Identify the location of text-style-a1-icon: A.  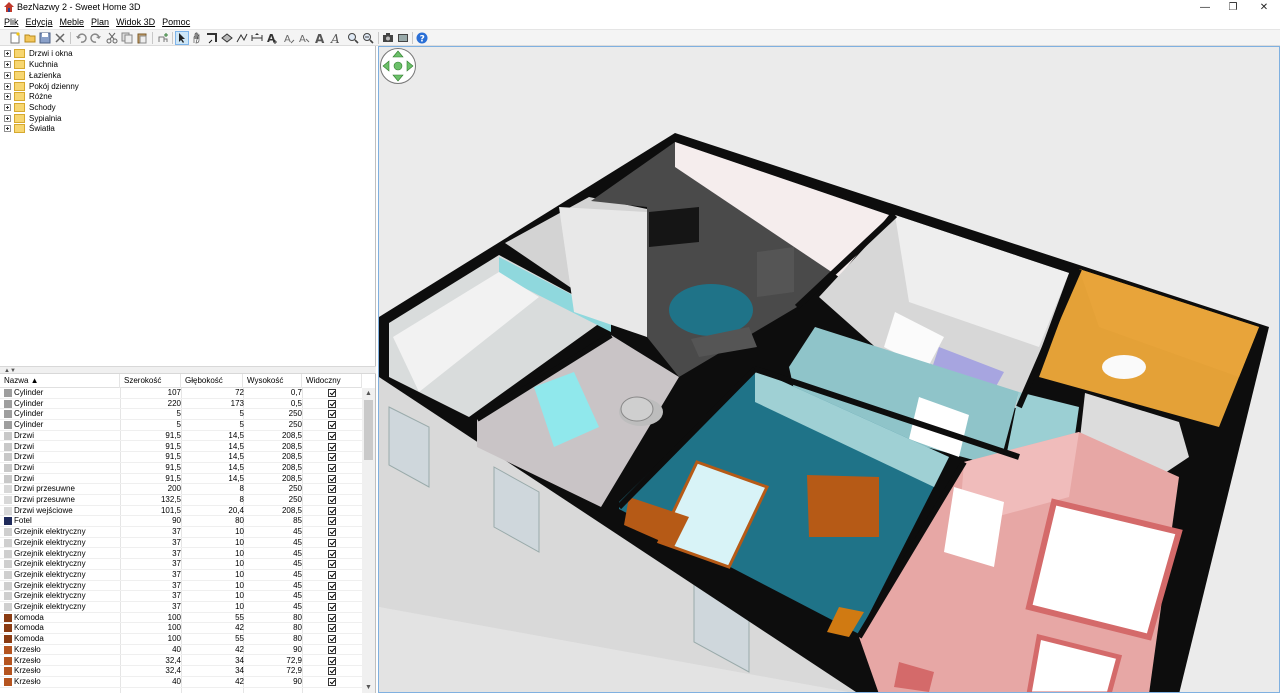
(289, 38).